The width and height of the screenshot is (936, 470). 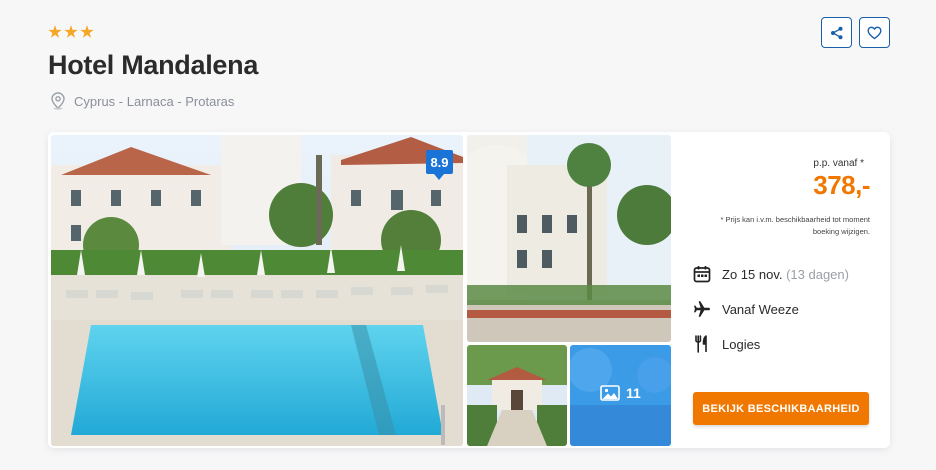 I want to click on travel-date-row: Zo 15 nov. (13 dagen), so click(x=771, y=274).